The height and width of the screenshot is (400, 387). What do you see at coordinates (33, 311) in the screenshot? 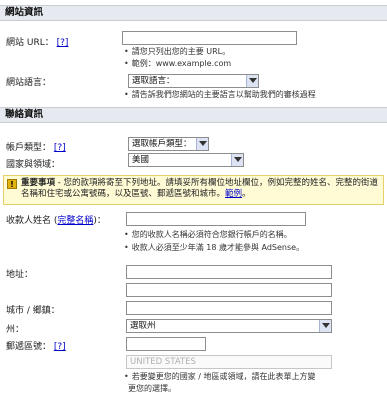
I see `city-label: 城市 / 鄉鎮：` at bounding box center [33, 311].